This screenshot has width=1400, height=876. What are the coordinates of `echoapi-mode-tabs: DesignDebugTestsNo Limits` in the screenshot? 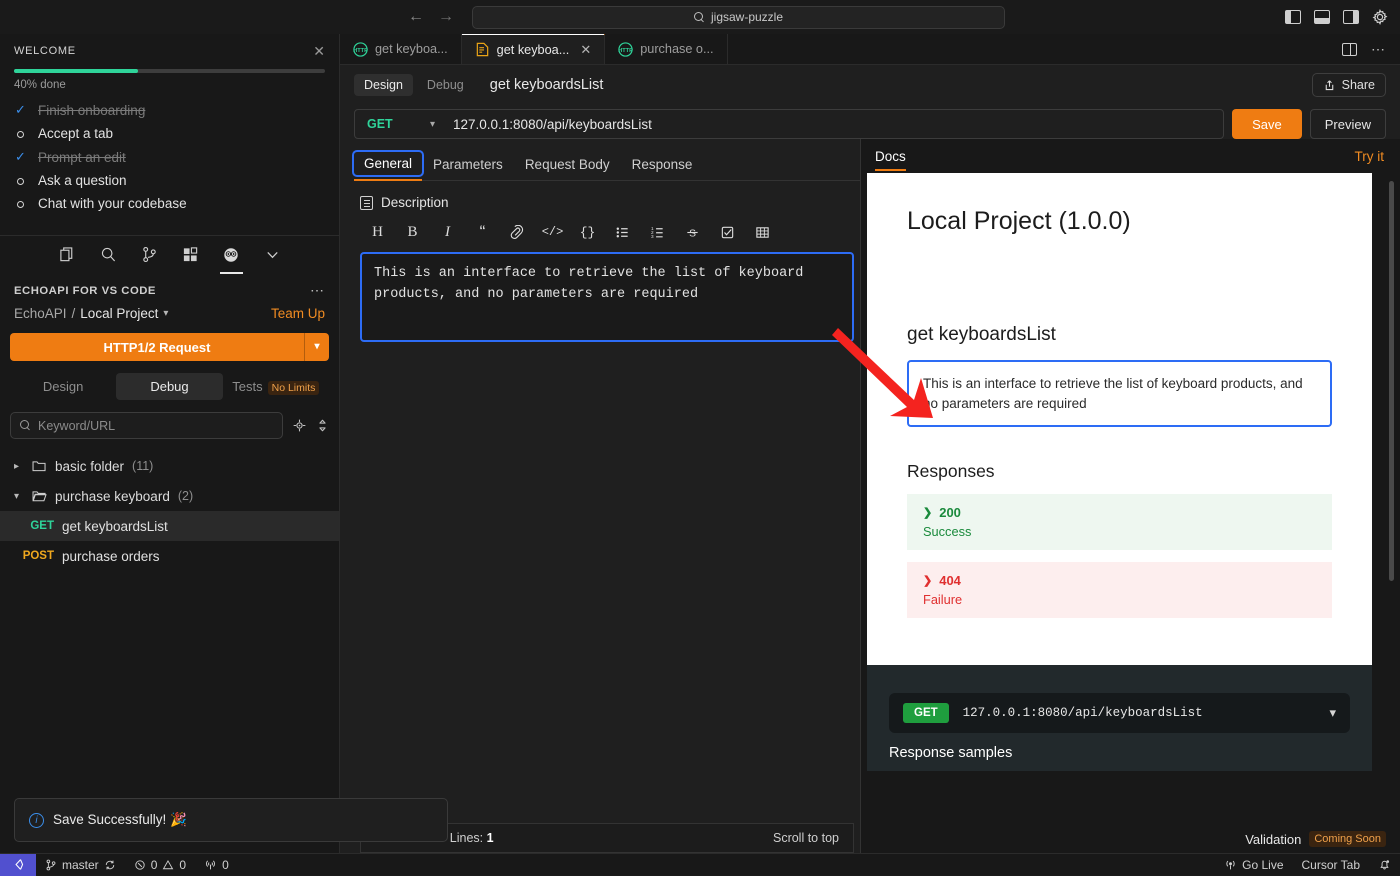 It's located at (169, 386).